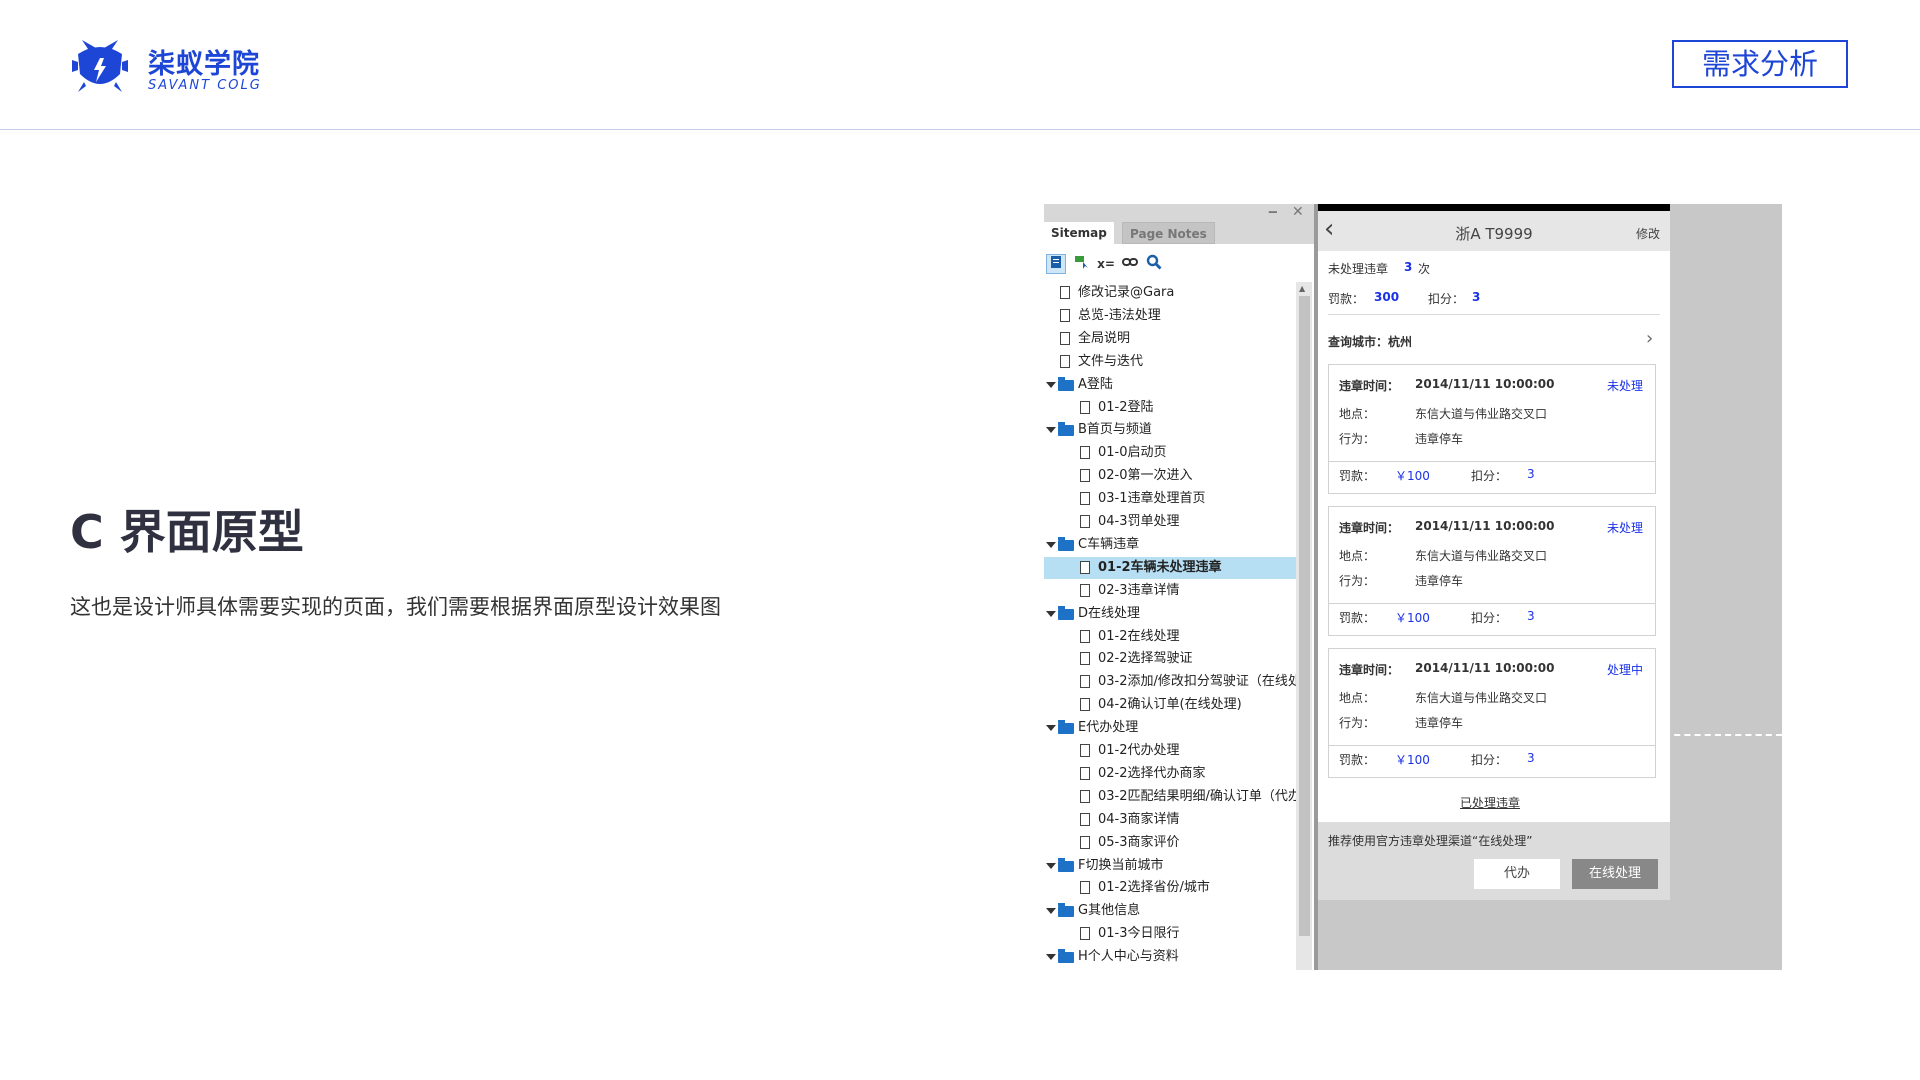  Describe the element at coordinates (1171, 637) in the screenshot. I see `sitemap-page: 01-2在线处理` at that location.